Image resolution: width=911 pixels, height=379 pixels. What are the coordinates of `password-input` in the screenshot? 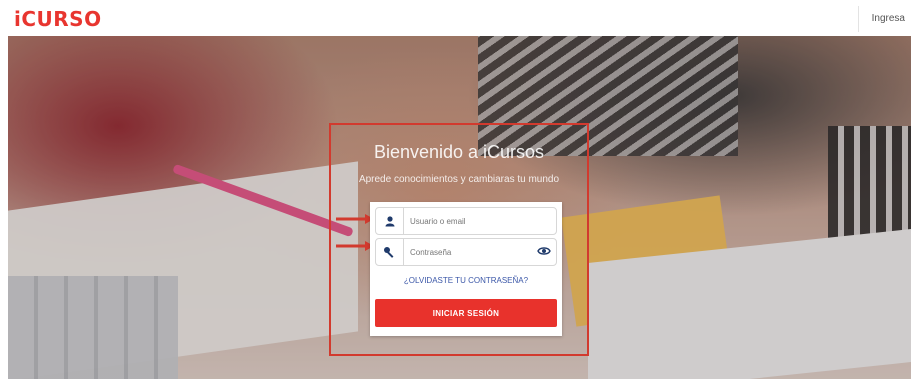 It's located at (473, 252).